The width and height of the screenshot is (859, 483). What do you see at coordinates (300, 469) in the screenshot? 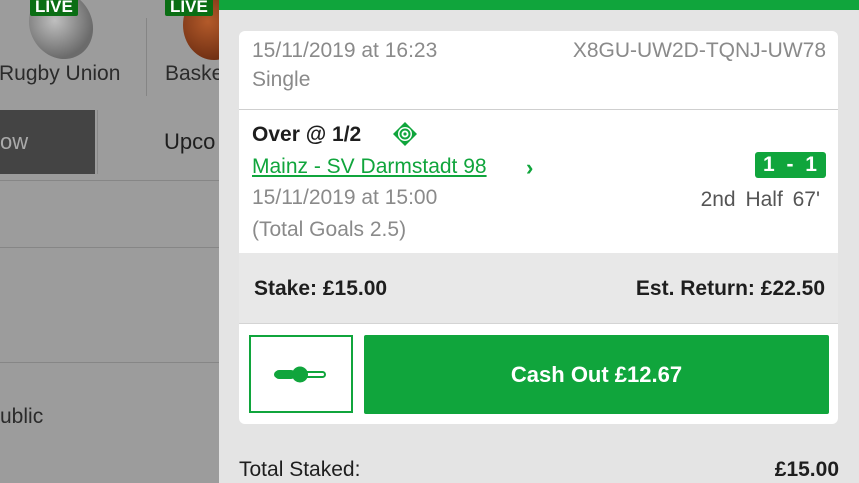
I see `total-staked-label: Total Staked:` at bounding box center [300, 469].